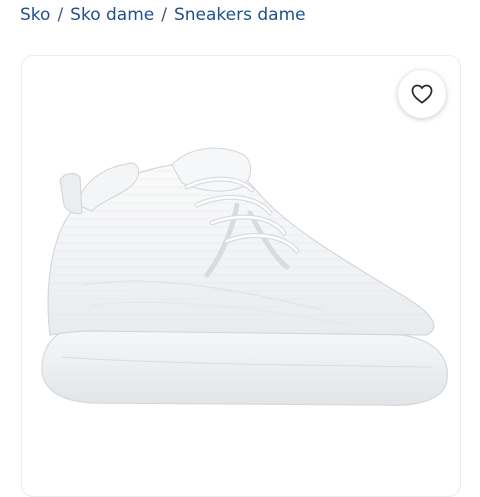 The width and height of the screenshot is (480, 497). I want to click on breadcrumb-link-sneakers-dame: Sneakers dame, so click(240, 15).